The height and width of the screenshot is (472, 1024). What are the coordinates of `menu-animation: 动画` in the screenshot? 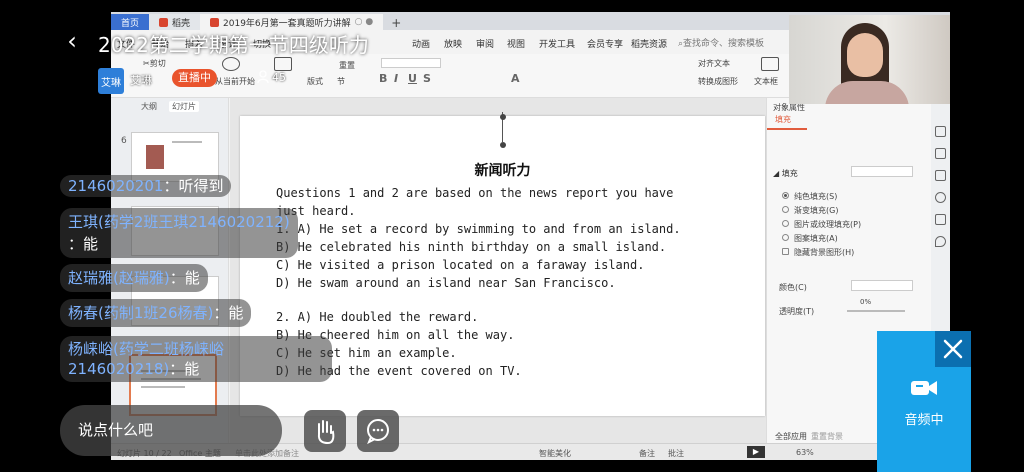 It's located at (421, 43).